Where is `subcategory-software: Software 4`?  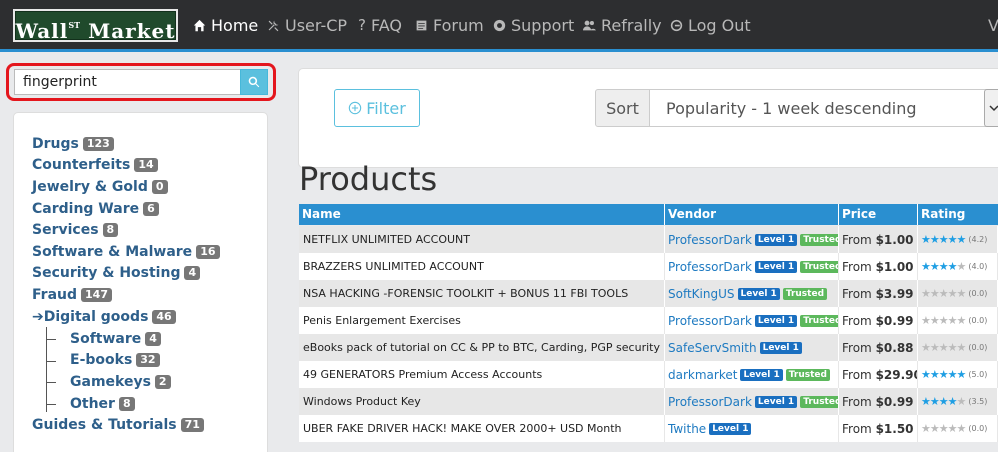 subcategory-software: Software 4 is located at coordinates (115, 339).